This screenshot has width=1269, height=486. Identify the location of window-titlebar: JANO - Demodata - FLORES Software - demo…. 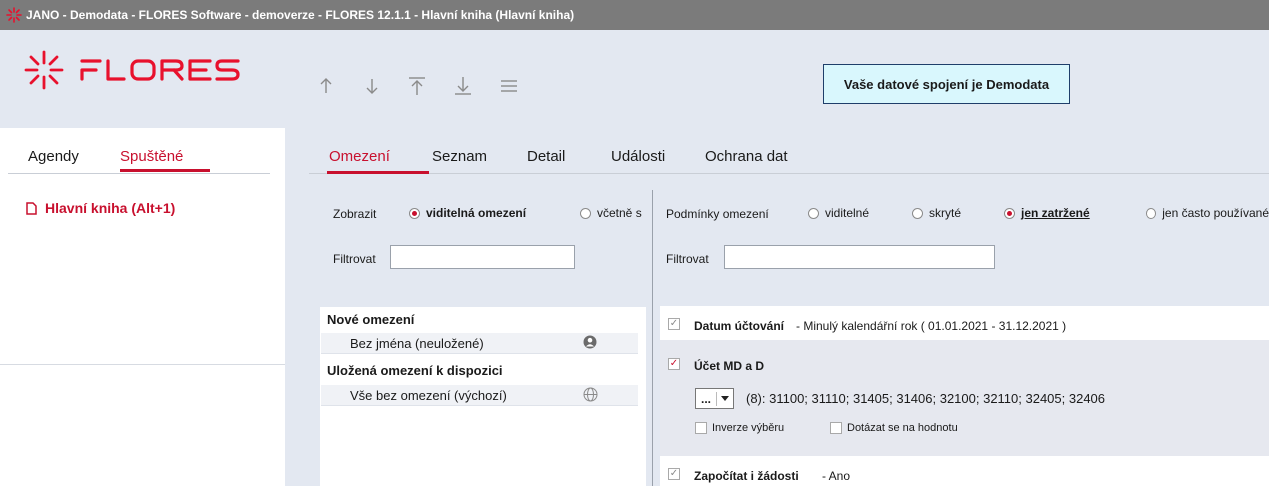
(634, 15).